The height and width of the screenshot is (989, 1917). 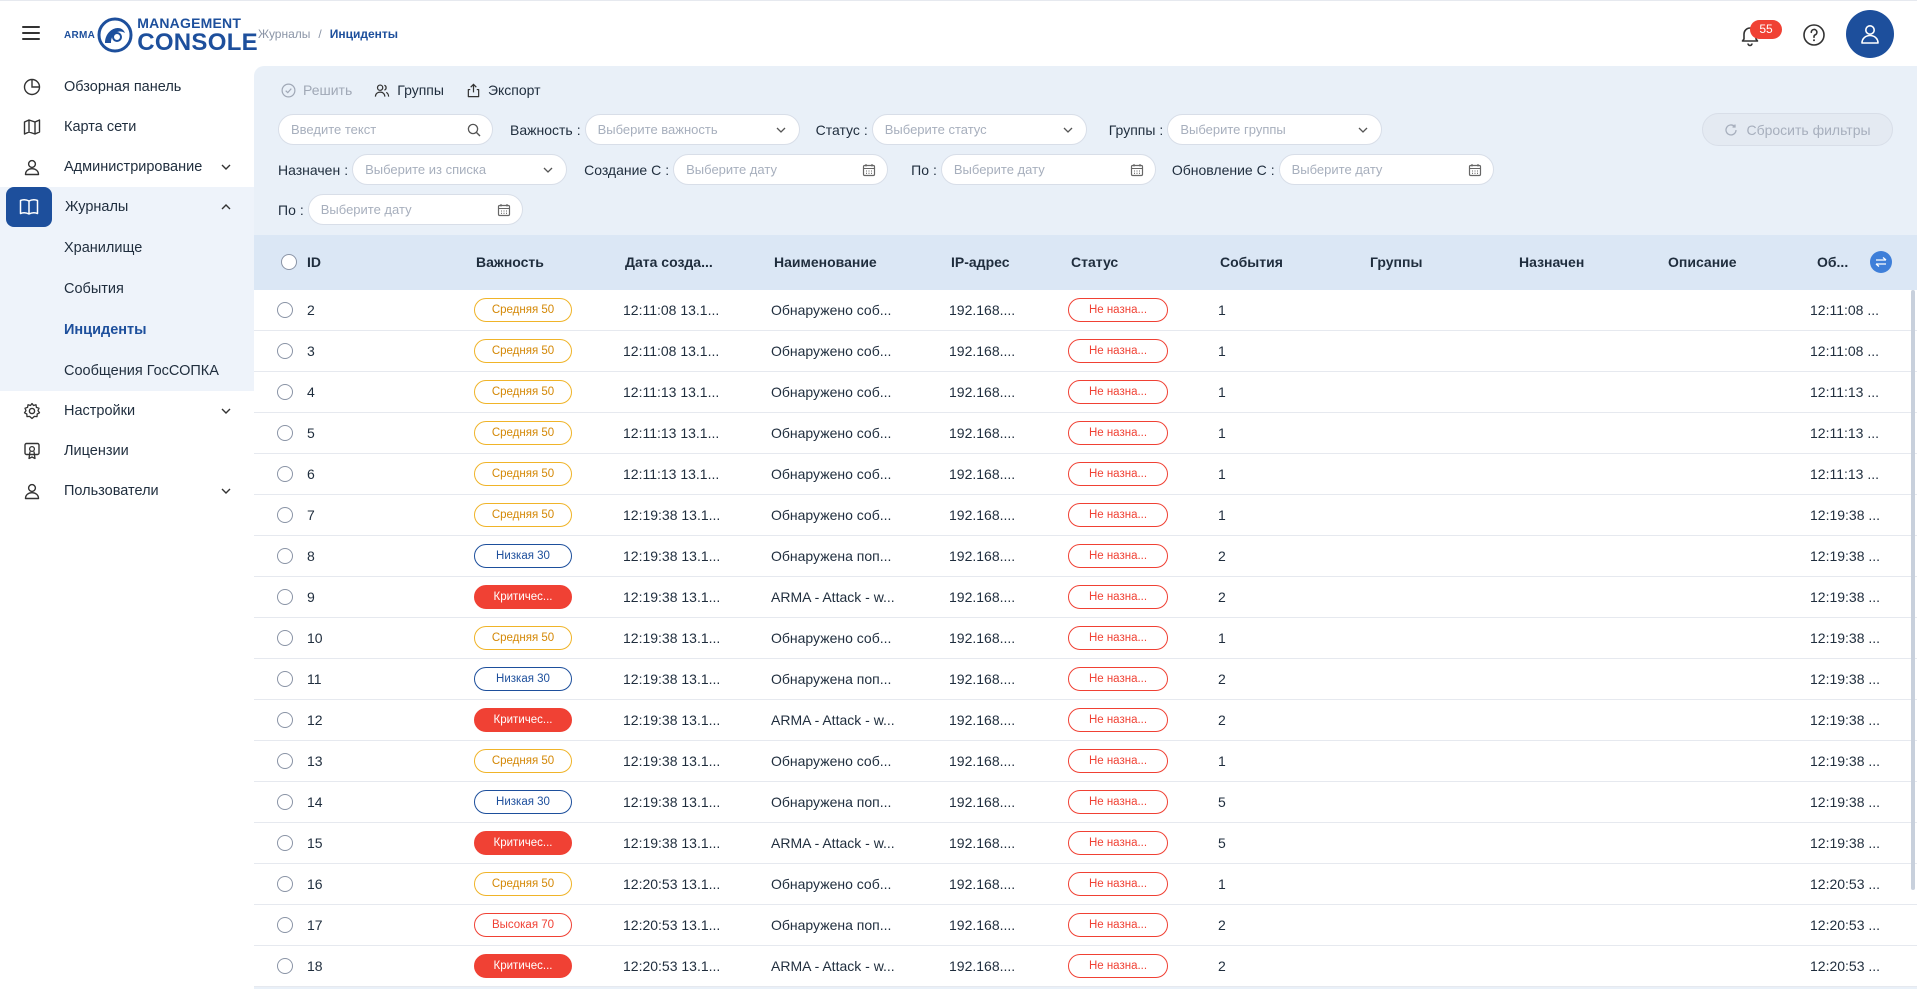 I want to click on column-header-groups: Группы, so click(x=1396, y=262).